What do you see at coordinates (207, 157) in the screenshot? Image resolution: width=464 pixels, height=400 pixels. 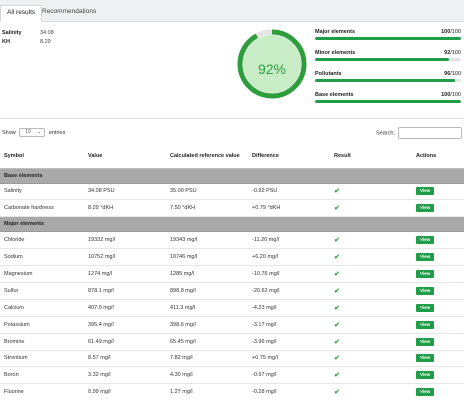 I see `column-header-reference: Calculated reference value` at bounding box center [207, 157].